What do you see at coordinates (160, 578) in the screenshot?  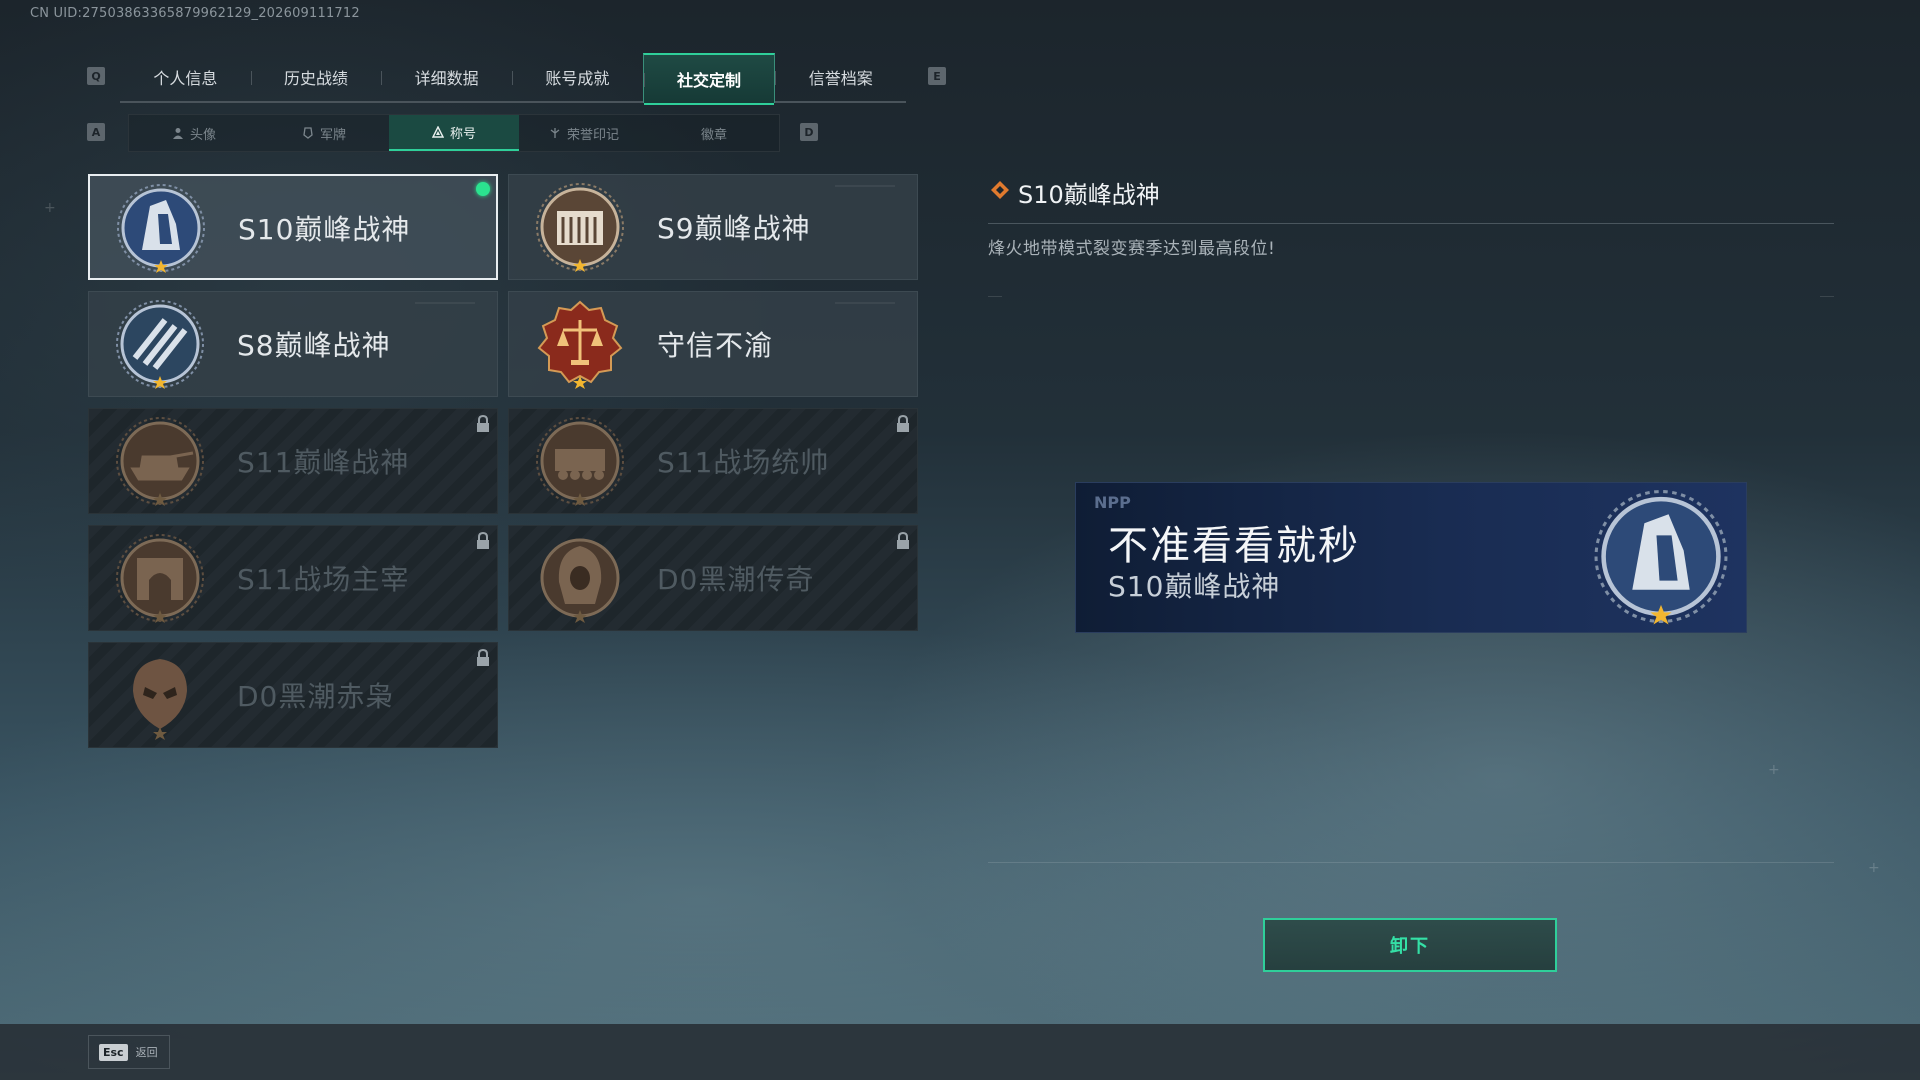 I see `arch-emblem-icon` at bounding box center [160, 578].